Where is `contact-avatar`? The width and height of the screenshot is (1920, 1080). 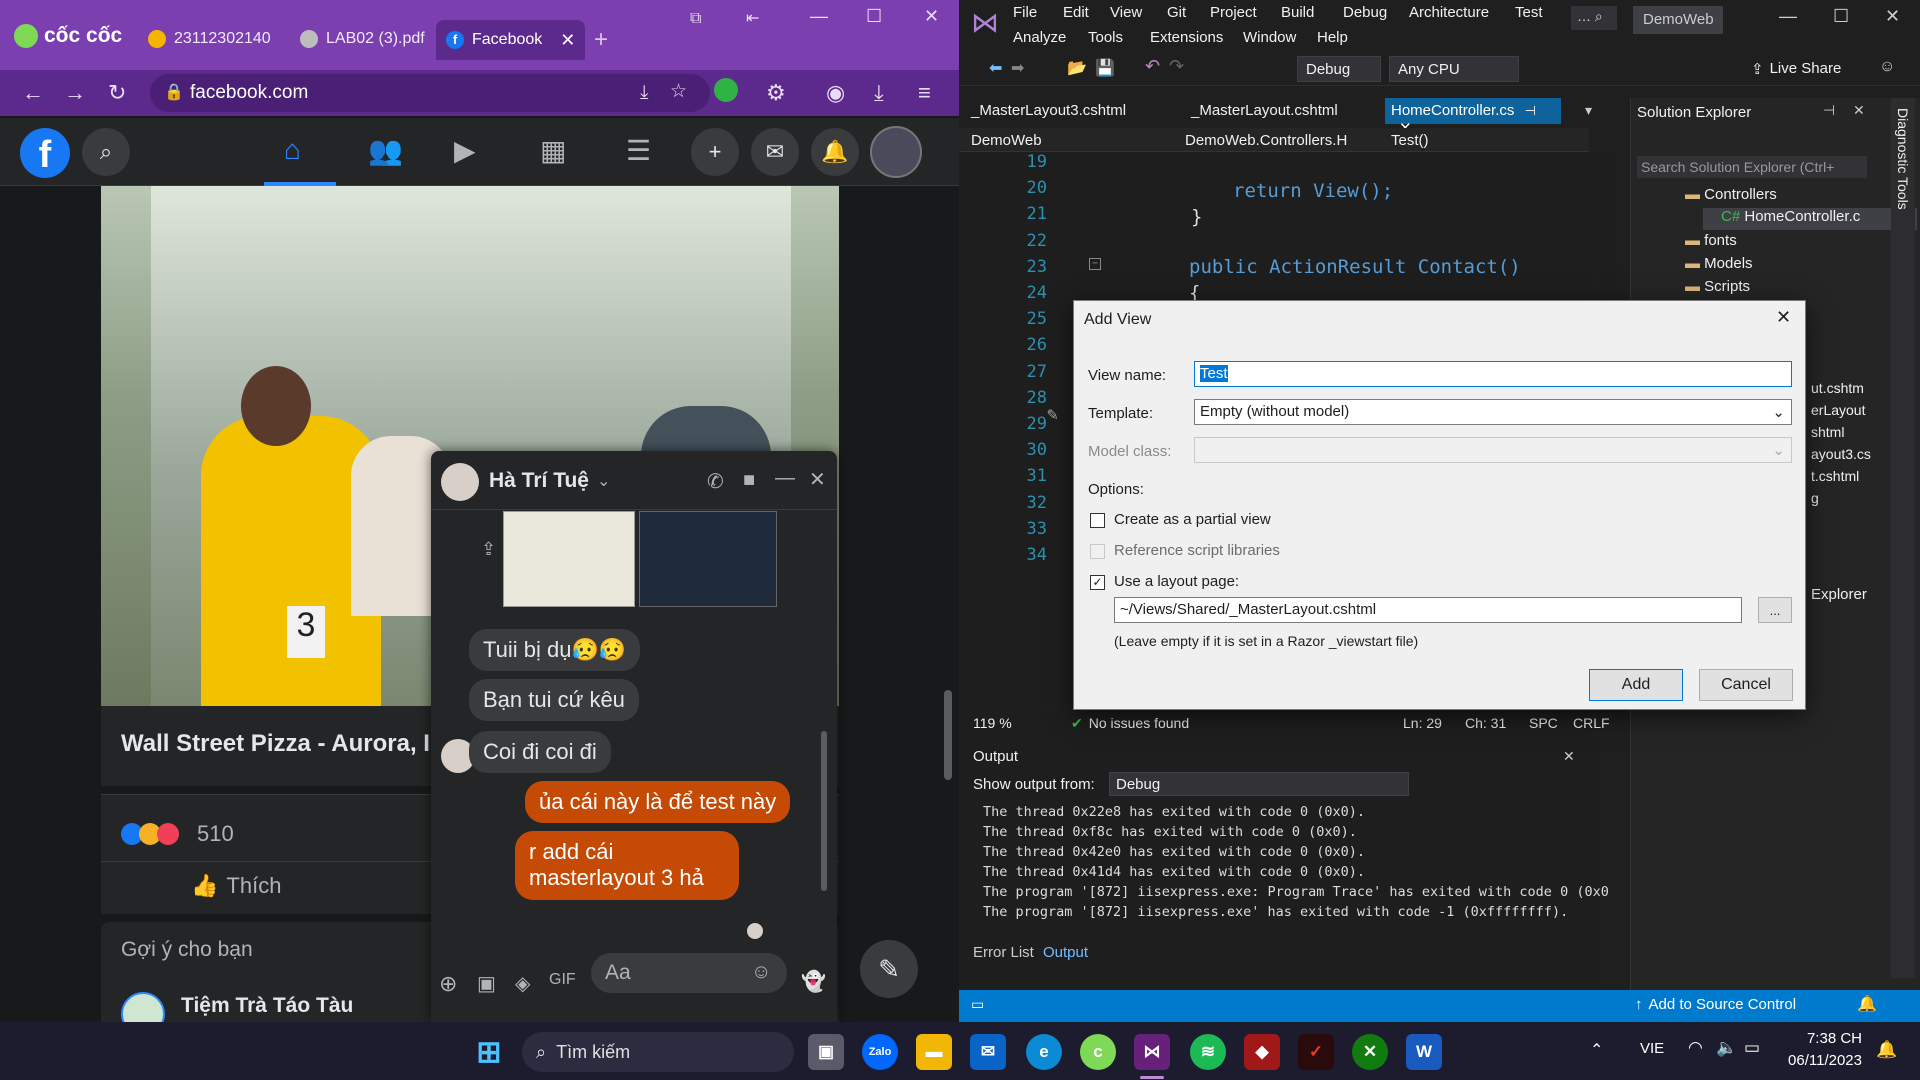
contact-avatar is located at coordinates (460, 482).